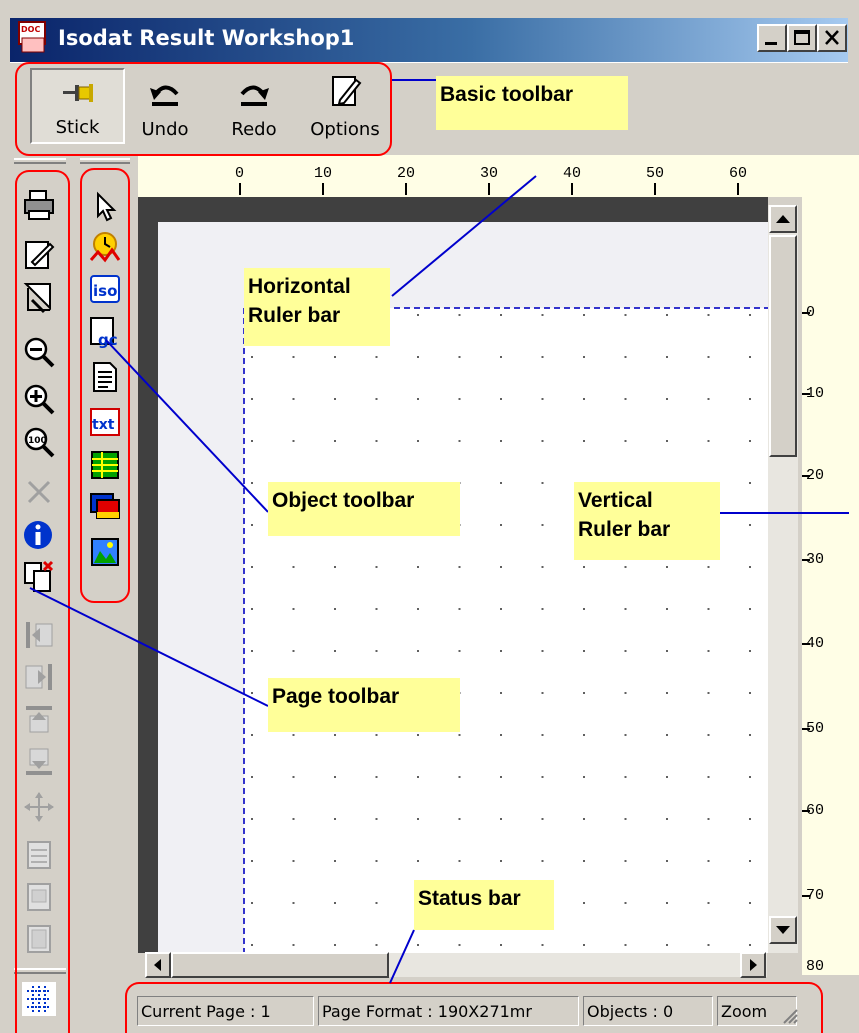  What do you see at coordinates (507, 94) in the screenshot?
I see `basic-toolbar-note-text: Basic toolbar` at bounding box center [507, 94].